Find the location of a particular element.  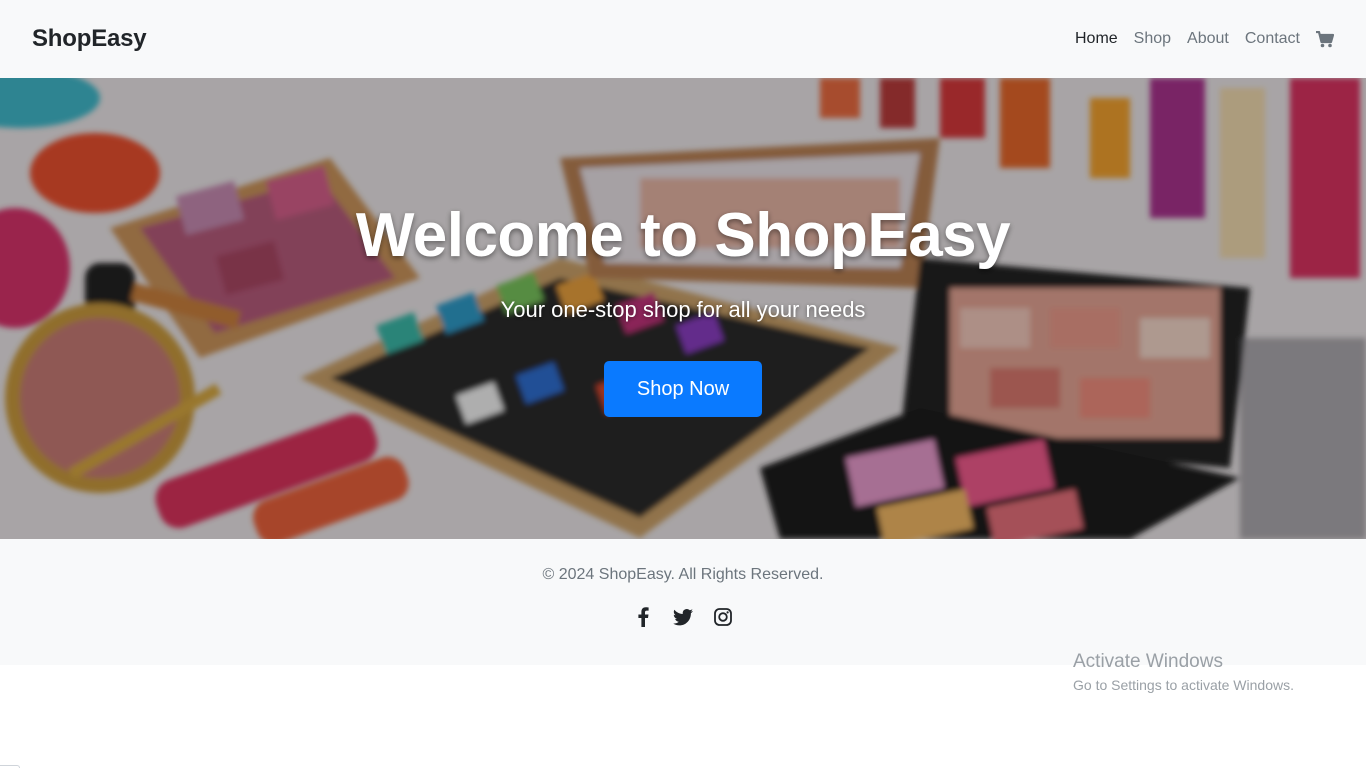

nav-link-shop: Shop is located at coordinates (1152, 39).